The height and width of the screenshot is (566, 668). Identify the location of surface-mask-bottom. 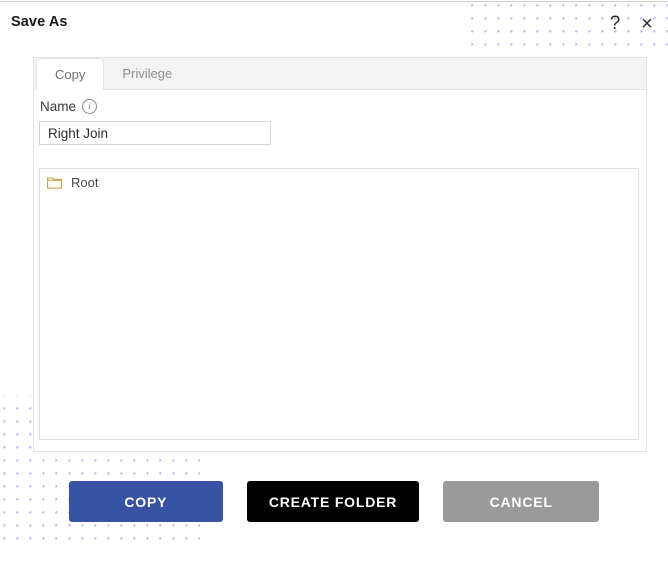
(334, 556).